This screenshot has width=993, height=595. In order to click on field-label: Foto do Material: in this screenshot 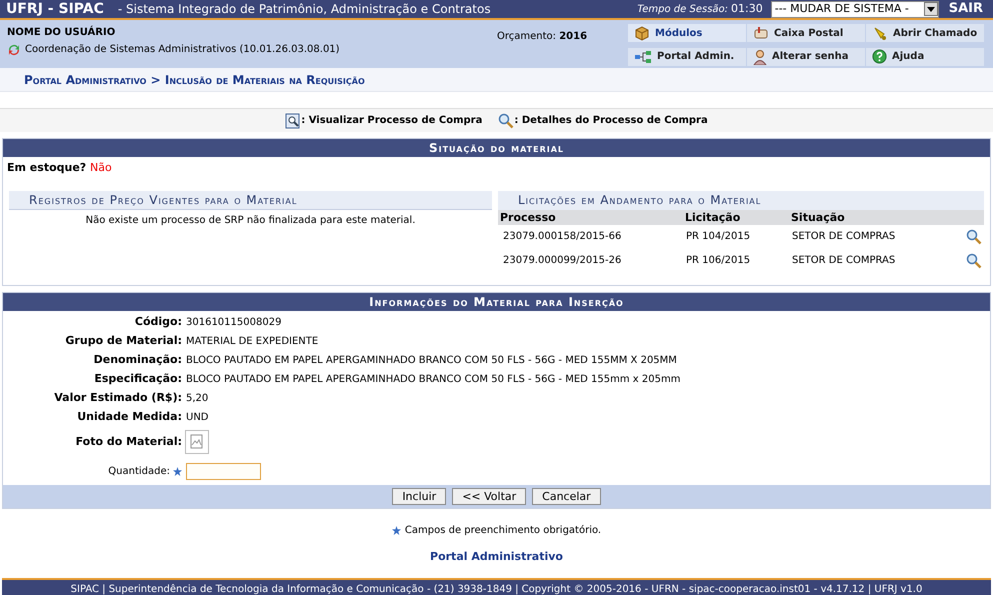, I will do `click(128, 442)`.